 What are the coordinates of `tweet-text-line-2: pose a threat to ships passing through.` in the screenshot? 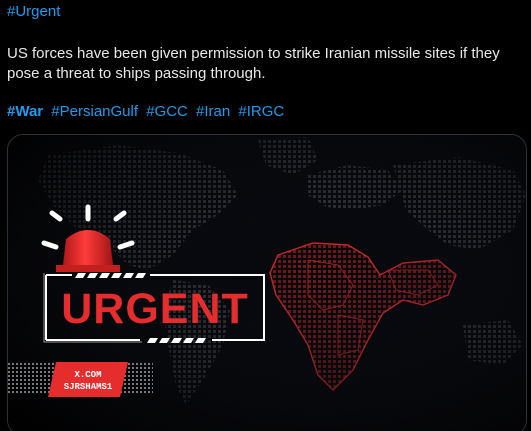 It's located at (136, 73).